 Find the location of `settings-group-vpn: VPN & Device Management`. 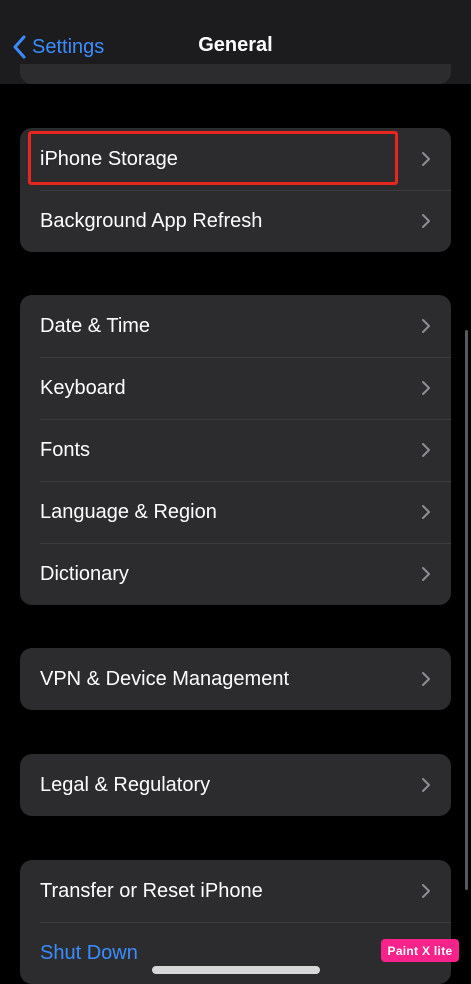

settings-group-vpn: VPN & Device Management is located at coordinates (235, 679).